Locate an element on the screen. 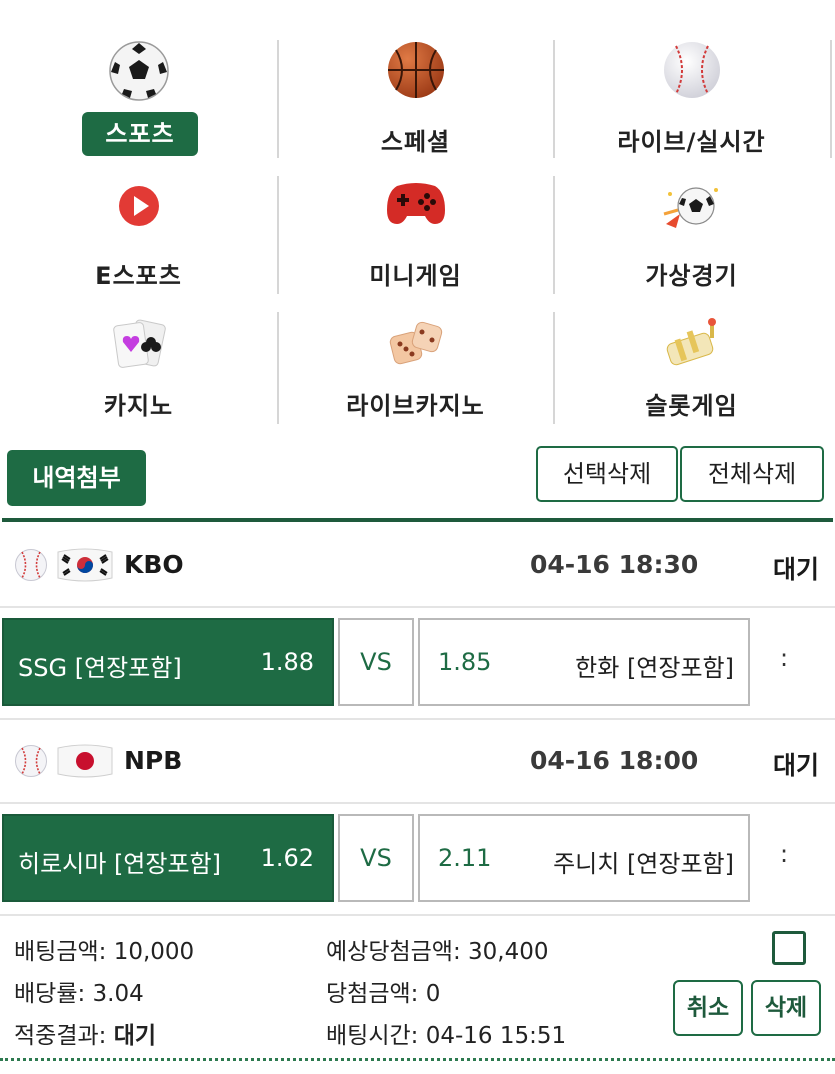 This screenshot has height=1074, width=835. result-value: 대기 is located at coordinates (135, 1036).